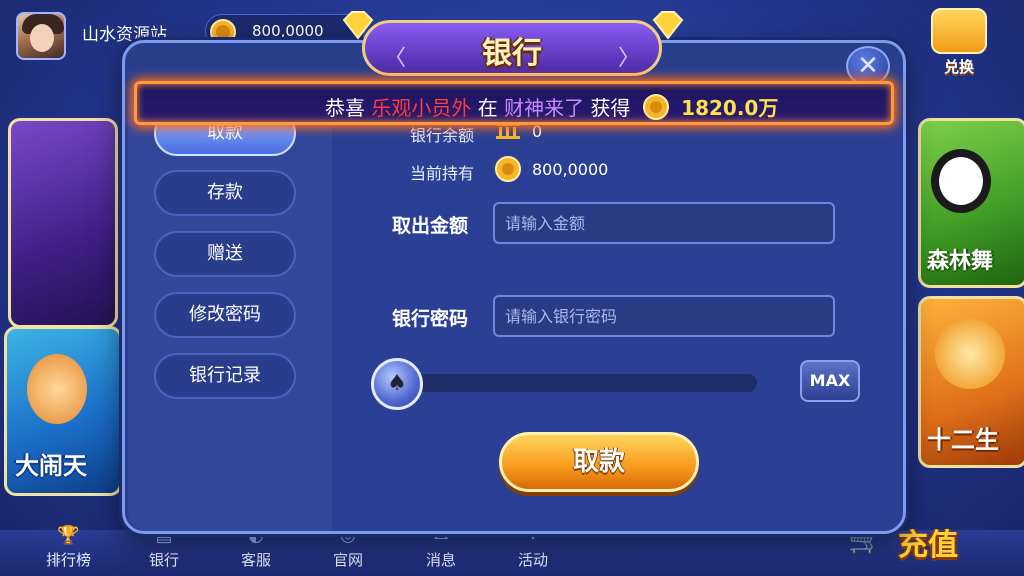  What do you see at coordinates (63, 223) in the screenshot?
I see `game-tile-left-top` at bounding box center [63, 223].